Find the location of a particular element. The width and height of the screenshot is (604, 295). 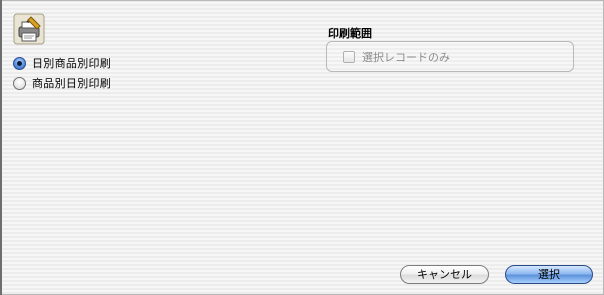

window-left-edge is located at coordinates (1, 147).